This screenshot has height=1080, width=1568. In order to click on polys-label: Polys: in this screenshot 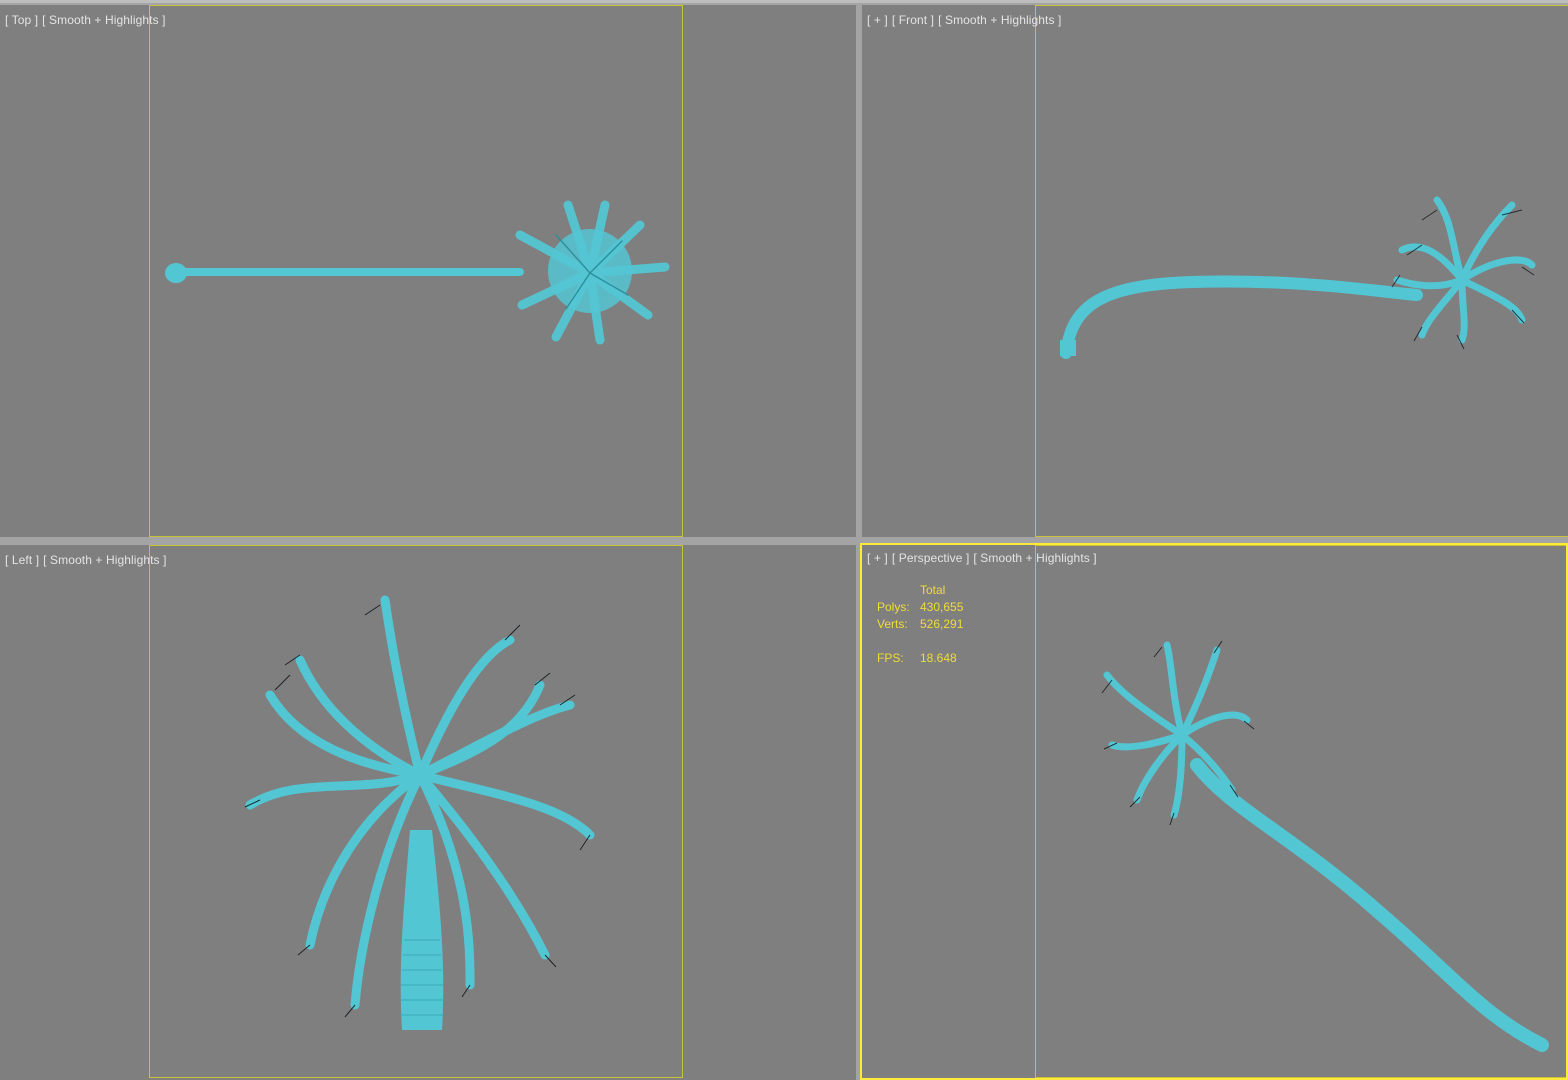, I will do `click(893, 607)`.